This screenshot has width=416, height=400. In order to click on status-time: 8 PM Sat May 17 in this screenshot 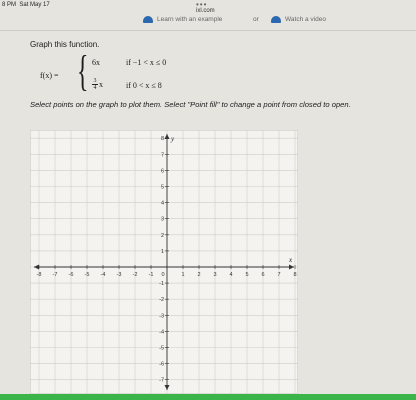, I will do `click(26, 5)`.